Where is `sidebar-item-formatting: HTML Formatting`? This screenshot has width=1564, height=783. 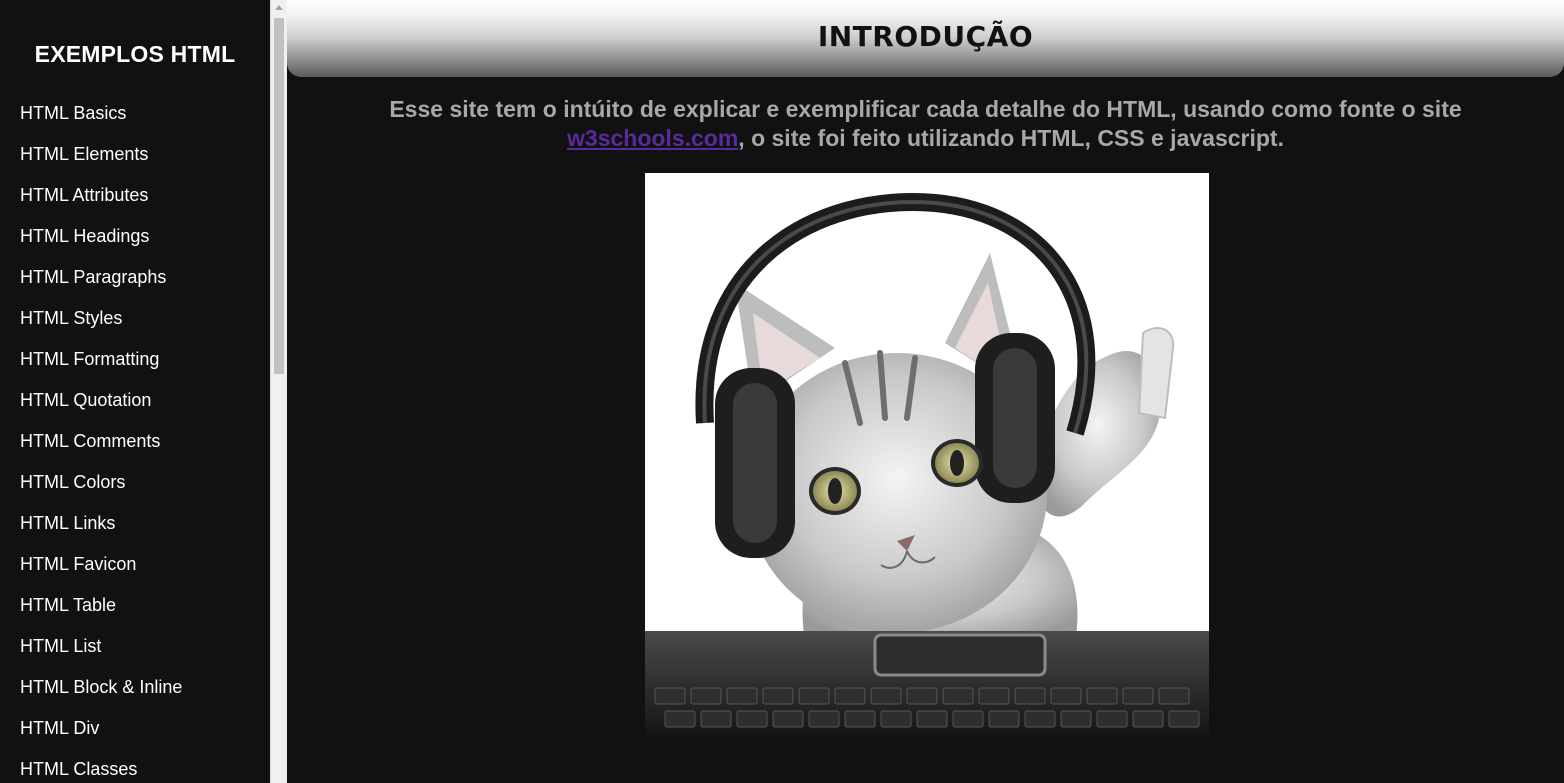
sidebar-item-formatting: HTML Formatting is located at coordinates (135, 359).